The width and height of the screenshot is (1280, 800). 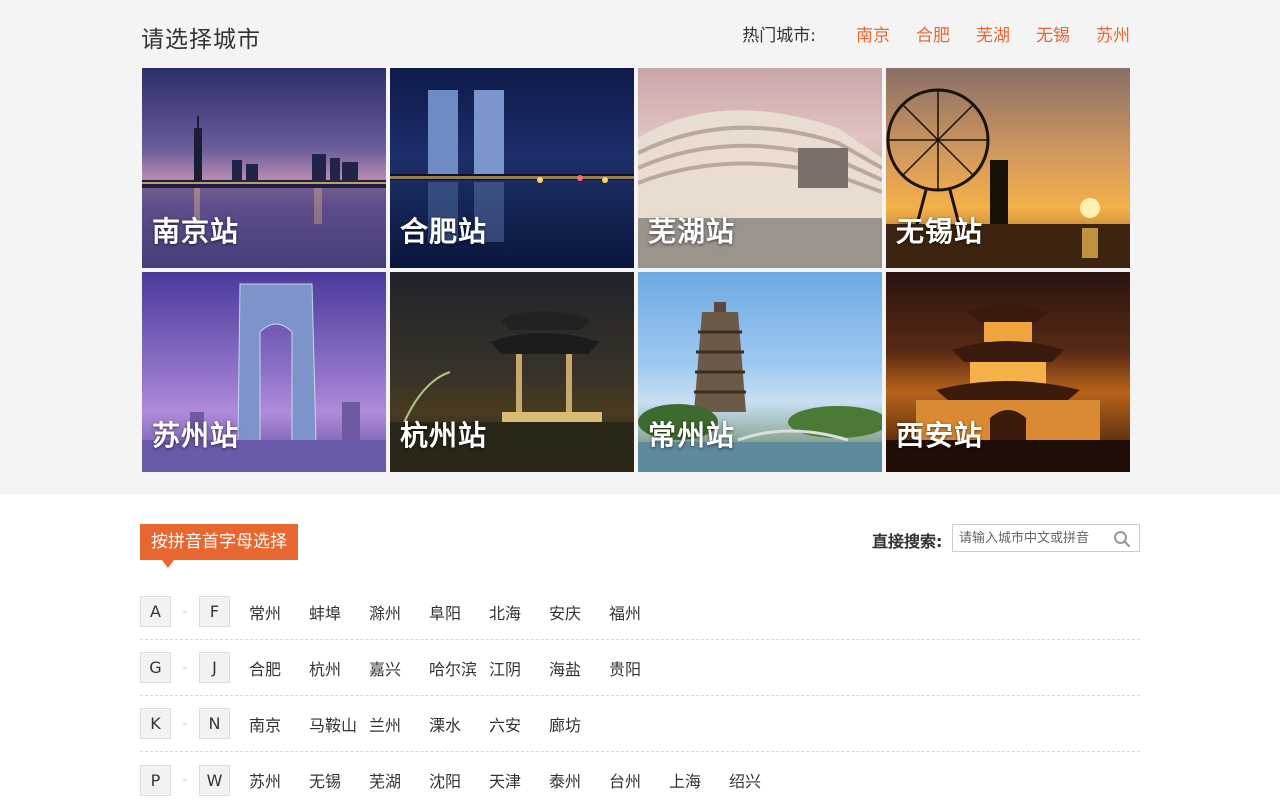 What do you see at coordinates (1053, 33) in the screenshot?
I see `hot-city-link: 无锡` at bounding box center [1053, 33].